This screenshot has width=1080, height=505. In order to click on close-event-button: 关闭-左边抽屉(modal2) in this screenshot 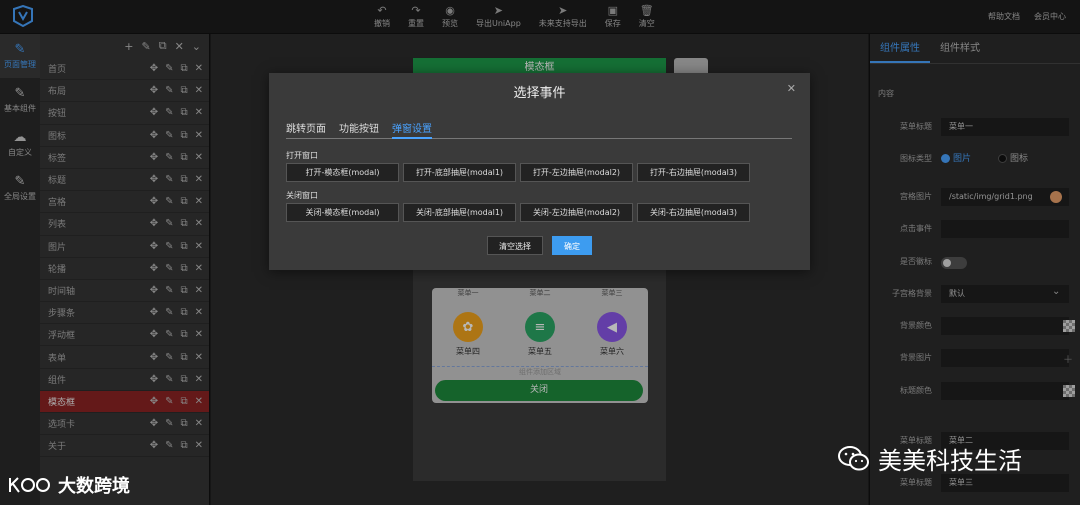, I will do `click(576, 212)`.